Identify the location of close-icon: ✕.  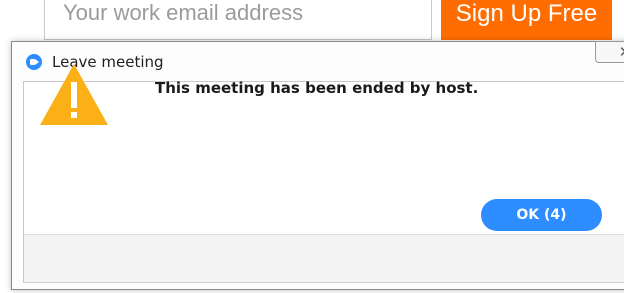
(621, 52).